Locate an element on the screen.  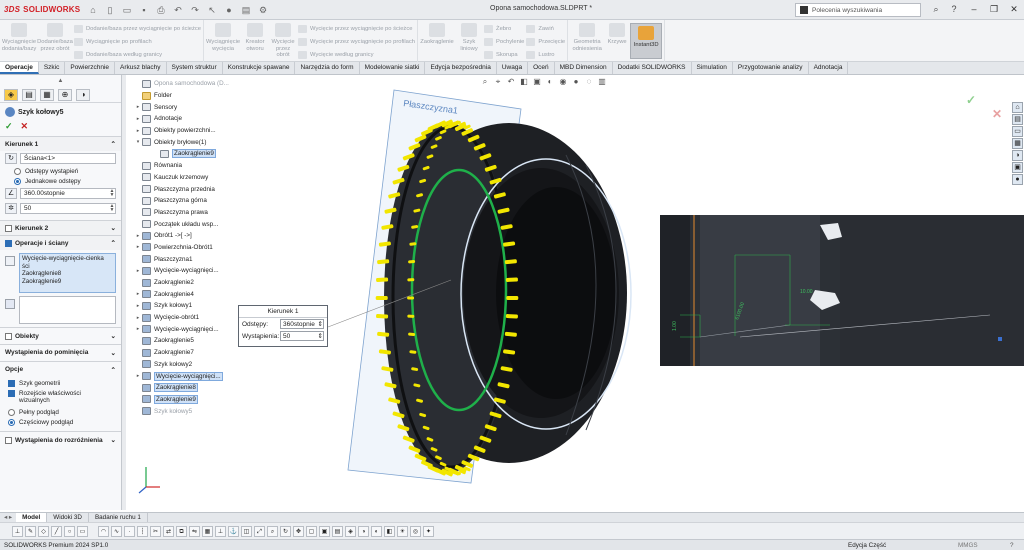
extruded-boss-button: Wyciągnięcie dodania/bazy is located at coordinates (19, 37).